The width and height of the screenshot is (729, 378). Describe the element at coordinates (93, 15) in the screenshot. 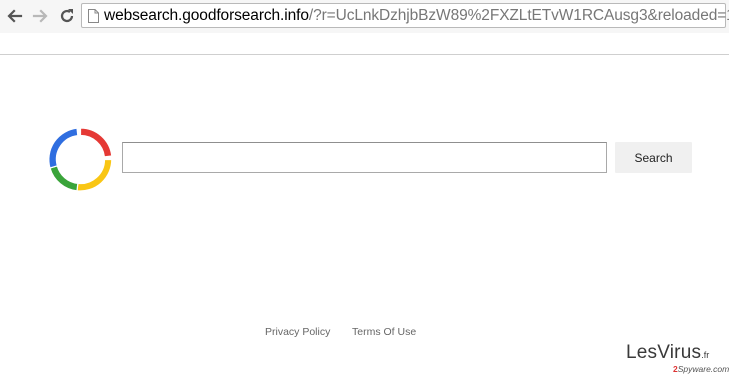

I see `page-icon` at that location.